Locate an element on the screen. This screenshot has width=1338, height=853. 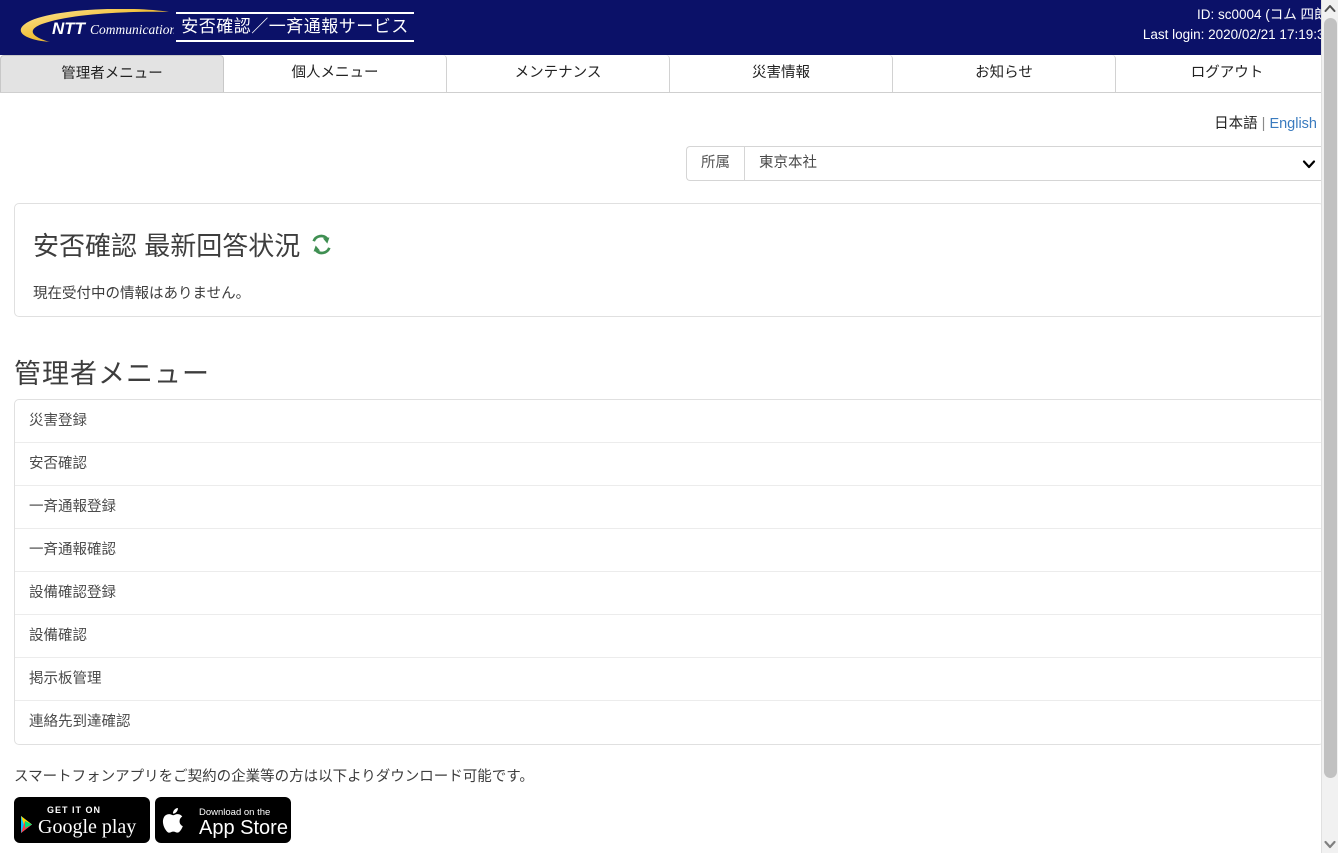
menu-item-disaster-registration: 災害登録 is located at coordinates (669, 421).